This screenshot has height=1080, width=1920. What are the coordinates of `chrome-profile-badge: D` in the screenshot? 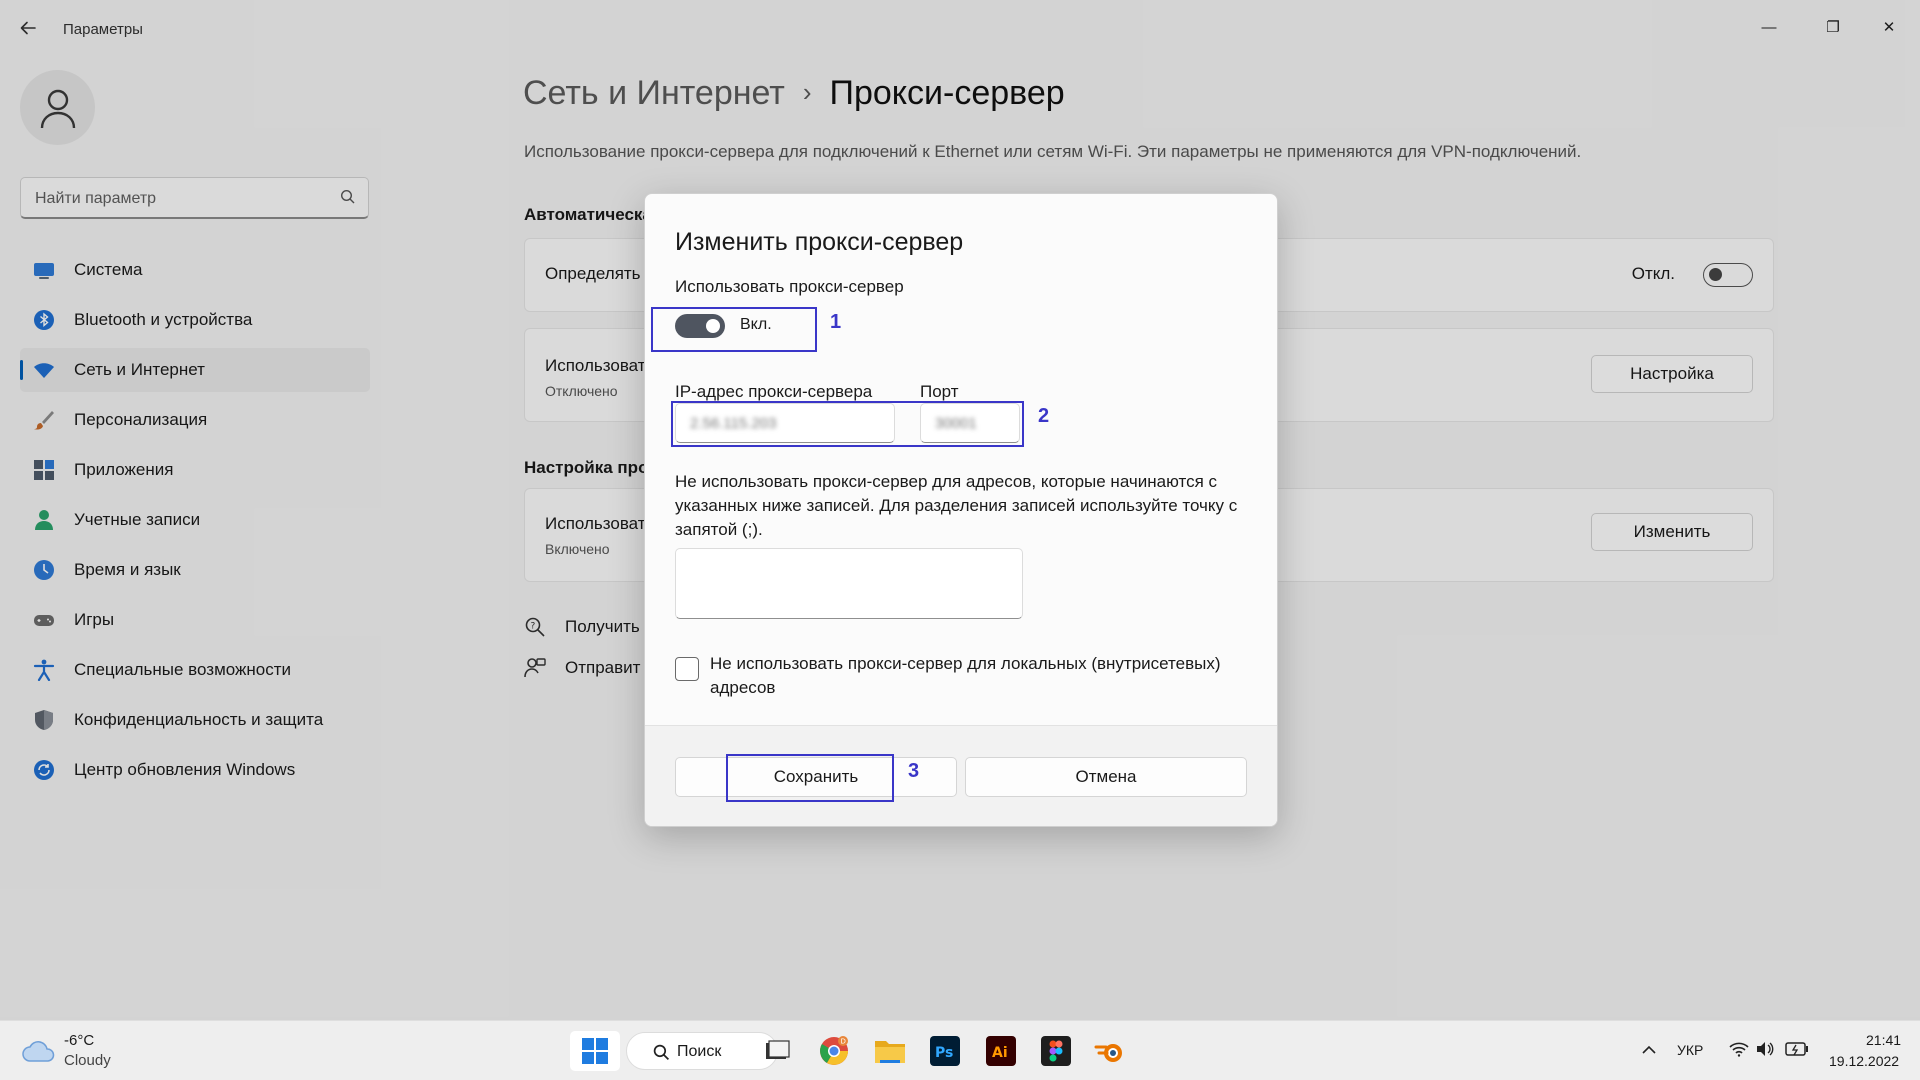 It's located at (843, 1042).